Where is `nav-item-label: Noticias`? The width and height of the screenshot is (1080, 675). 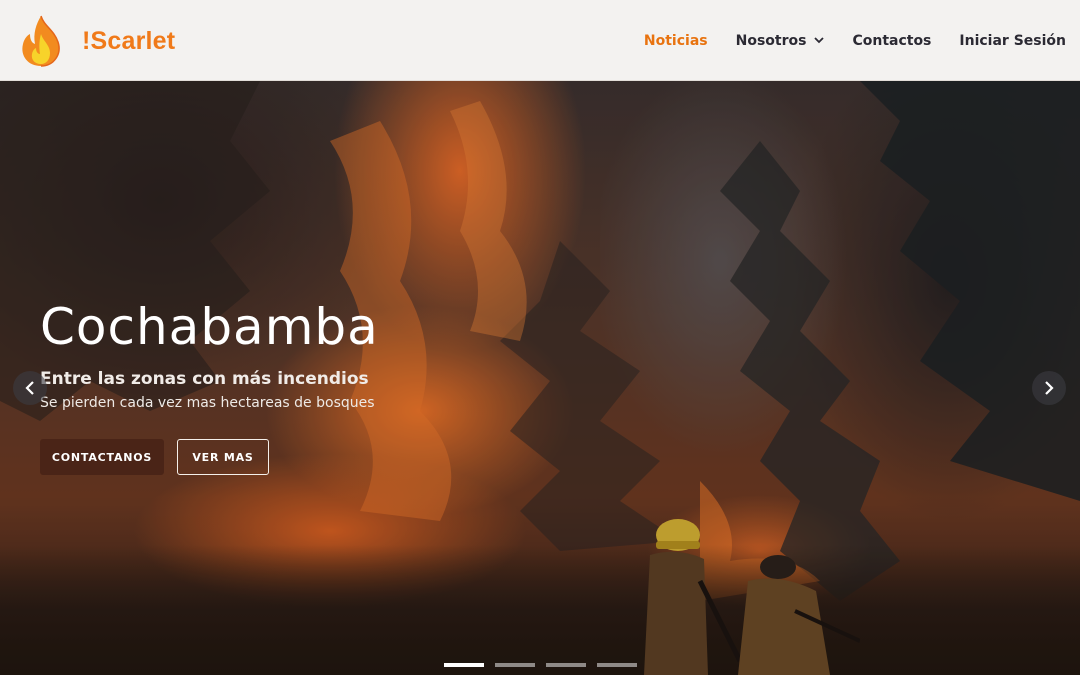 nav-item-label: Noticias is located at coordinates (675, 40).